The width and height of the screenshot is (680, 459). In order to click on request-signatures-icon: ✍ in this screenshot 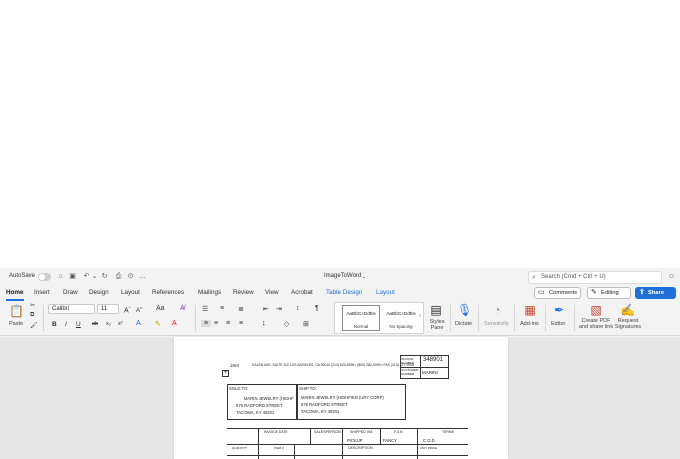, I will do `click(627, 310)`.